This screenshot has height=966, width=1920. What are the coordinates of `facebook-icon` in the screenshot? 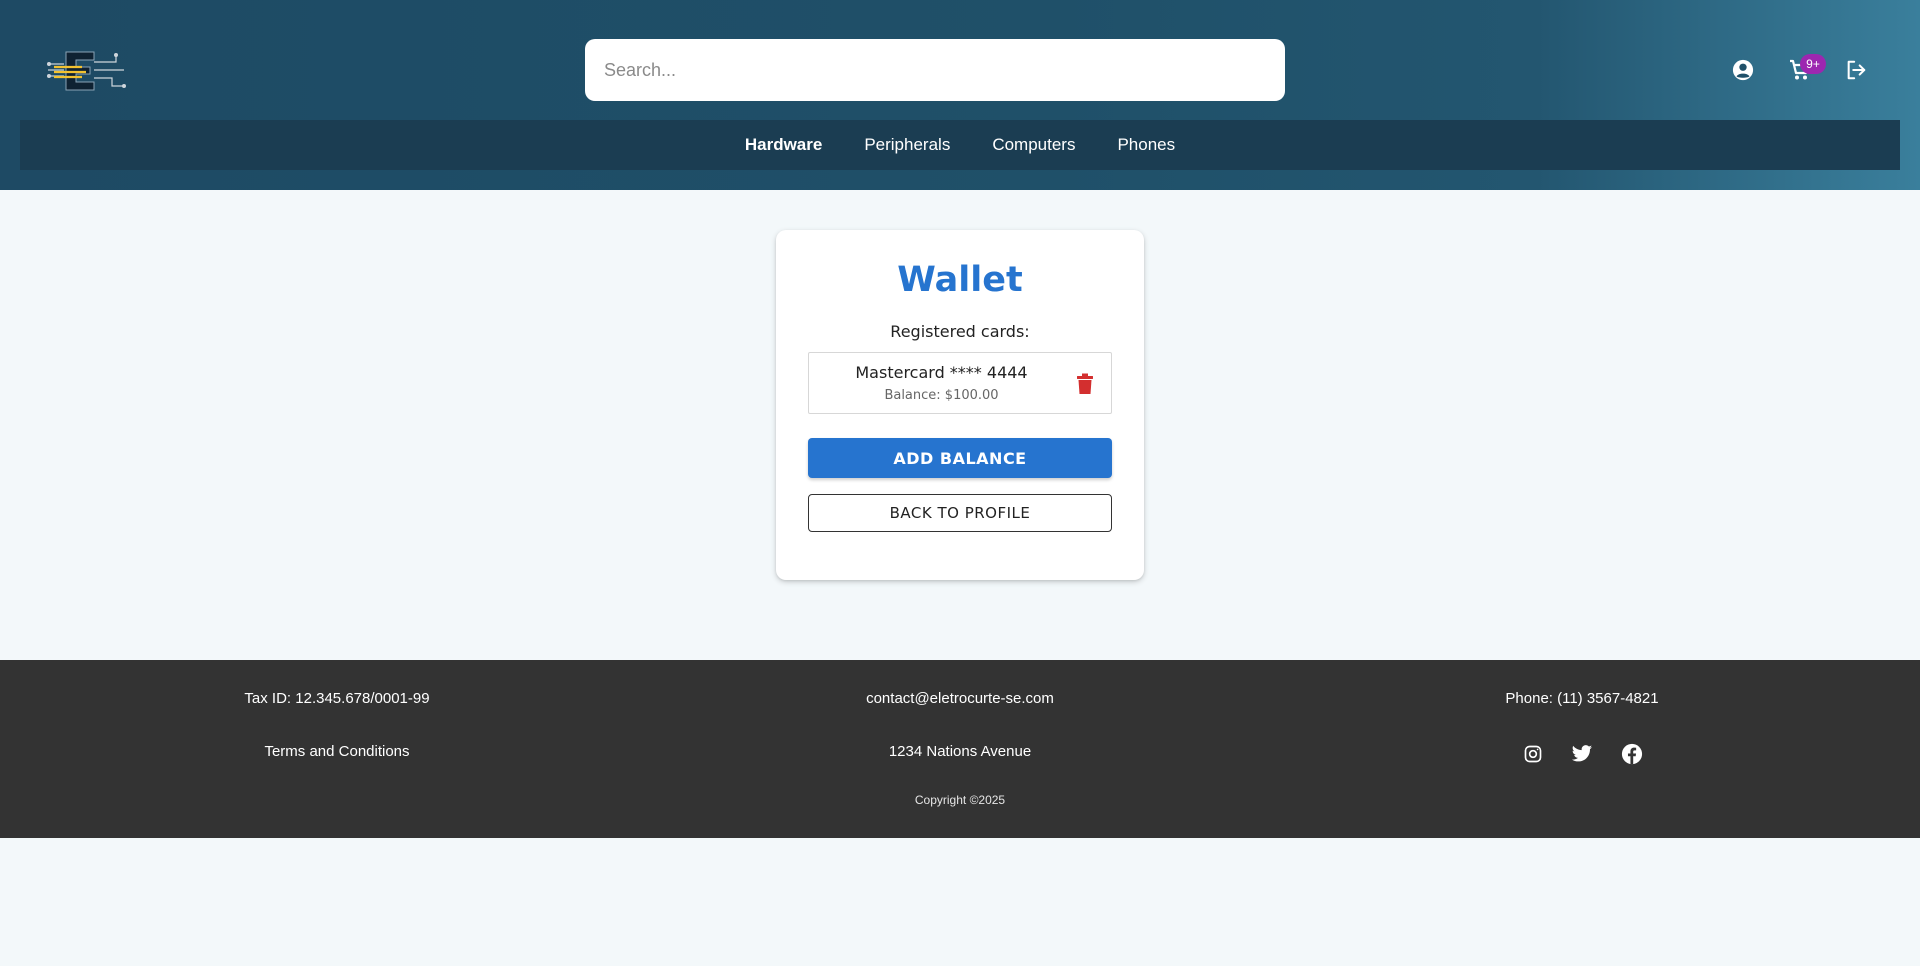 It's located at (1632, 754).